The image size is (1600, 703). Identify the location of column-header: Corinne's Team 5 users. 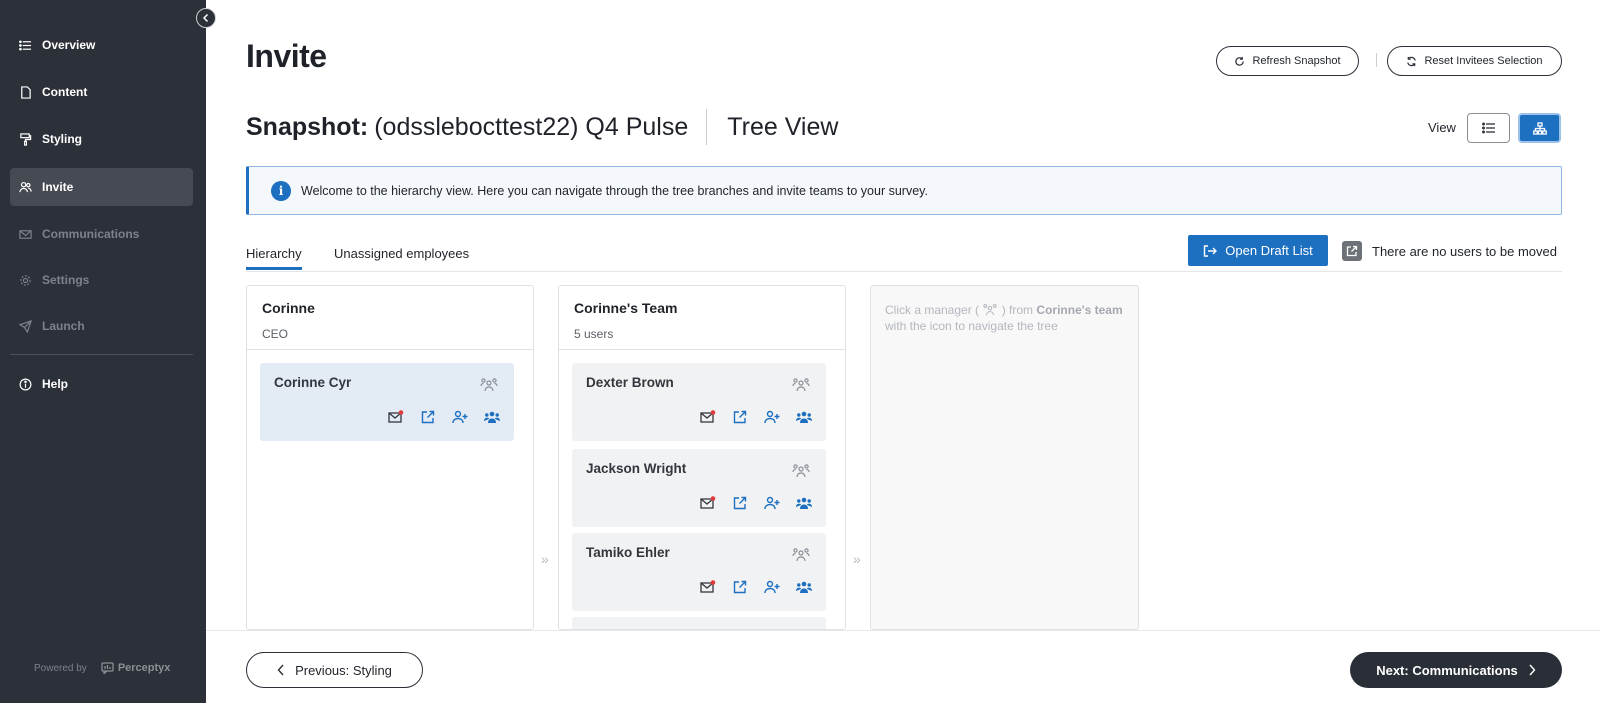
(702, 318).